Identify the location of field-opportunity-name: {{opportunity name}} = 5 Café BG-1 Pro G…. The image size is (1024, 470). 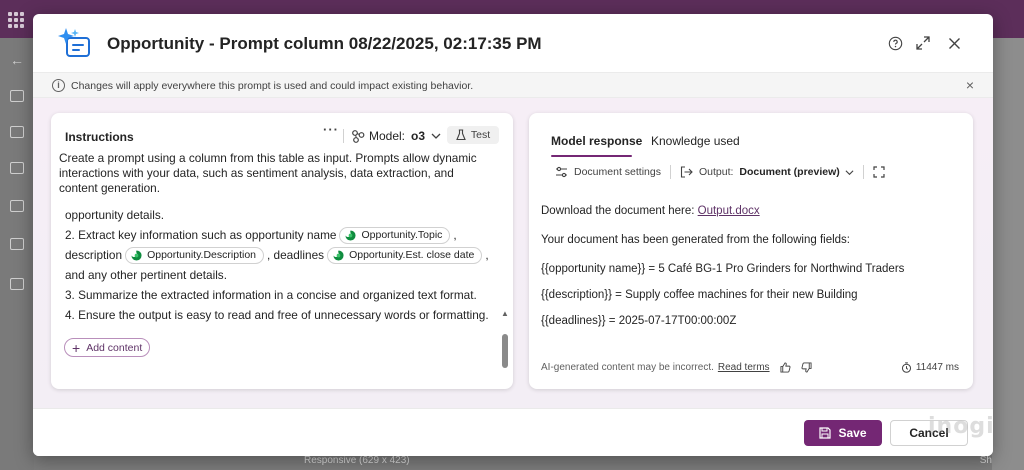
(723, 269).